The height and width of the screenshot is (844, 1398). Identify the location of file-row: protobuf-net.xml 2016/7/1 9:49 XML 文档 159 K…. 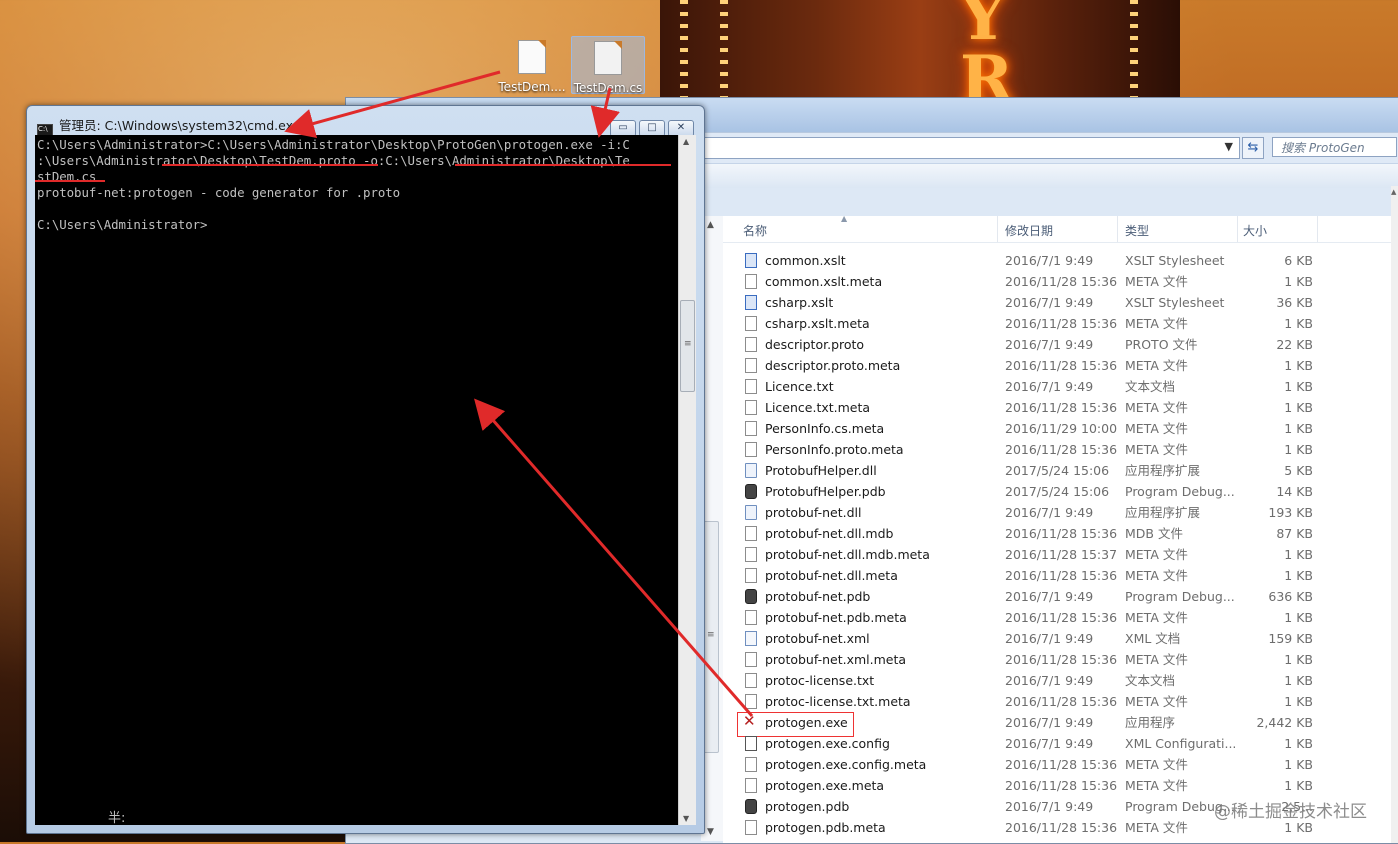
(1057, 638).